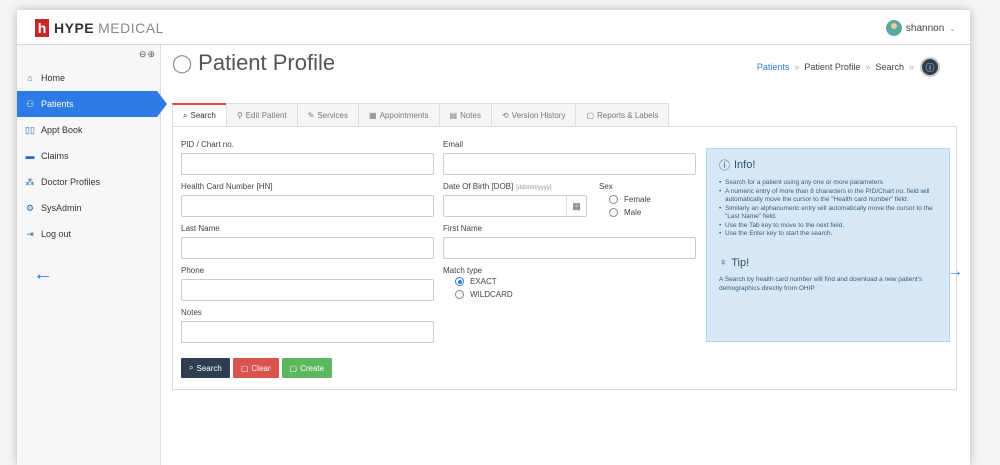 The width and height of the screenshot is (1000, 465). What do you see at coordinates (89, 234) in the screenshot?
I see `sidebar-item-logout: ⇥ Log out` at bounding box center [89, 234].